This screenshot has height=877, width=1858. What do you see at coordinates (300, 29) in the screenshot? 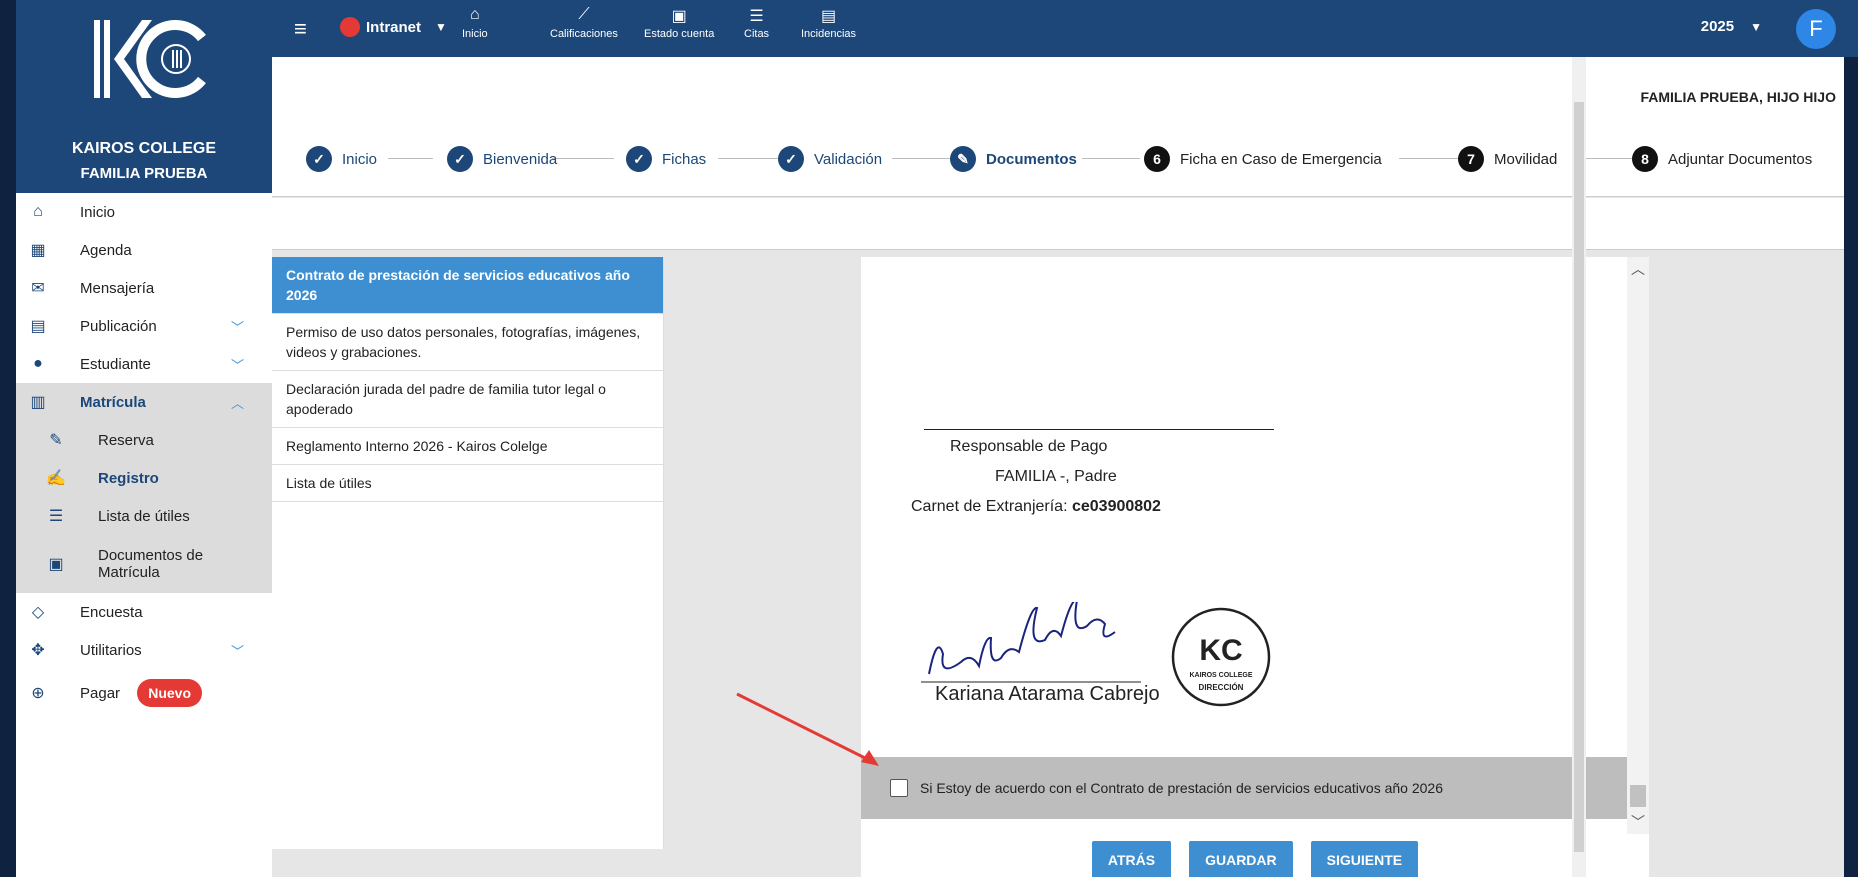
I see `hamburger-menu-icon: ≡` at bounding box center [300, 29].